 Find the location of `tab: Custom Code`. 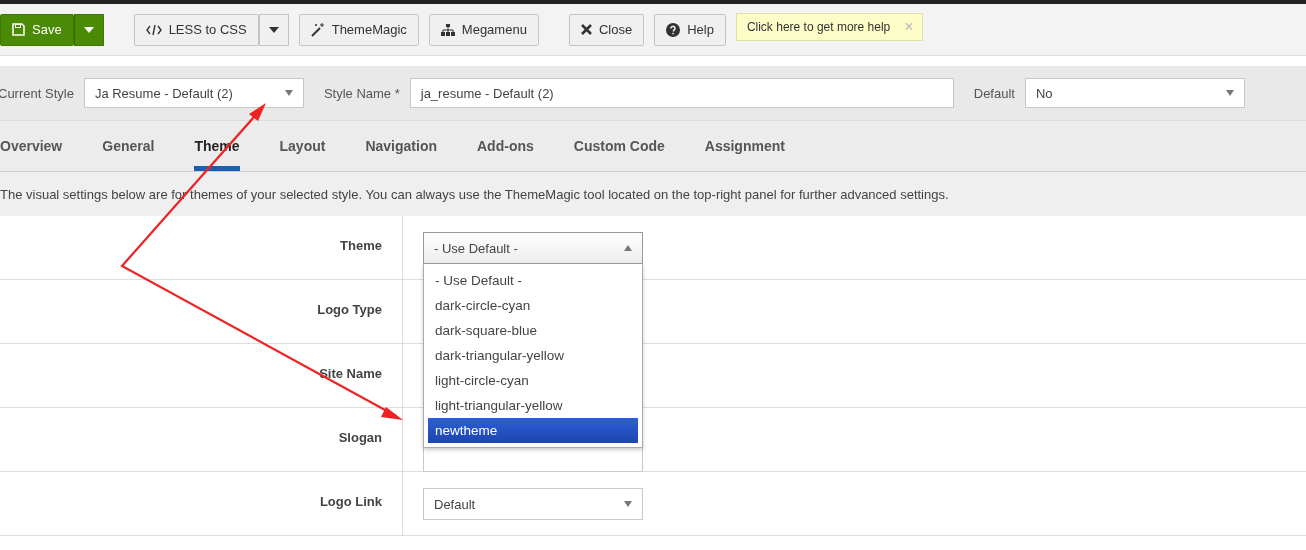

tab: Custom Code is located at coordinates (619, 146).